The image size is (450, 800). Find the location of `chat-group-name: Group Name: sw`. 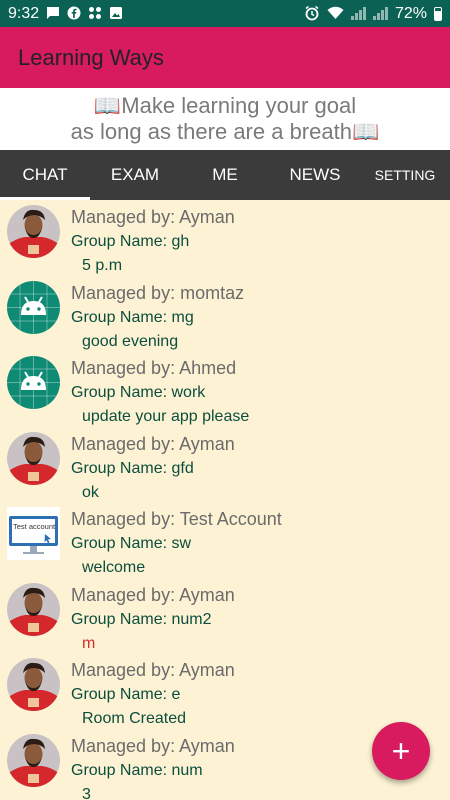

chat-group-name: Group Name: sw is located at coordinates (131, 543).